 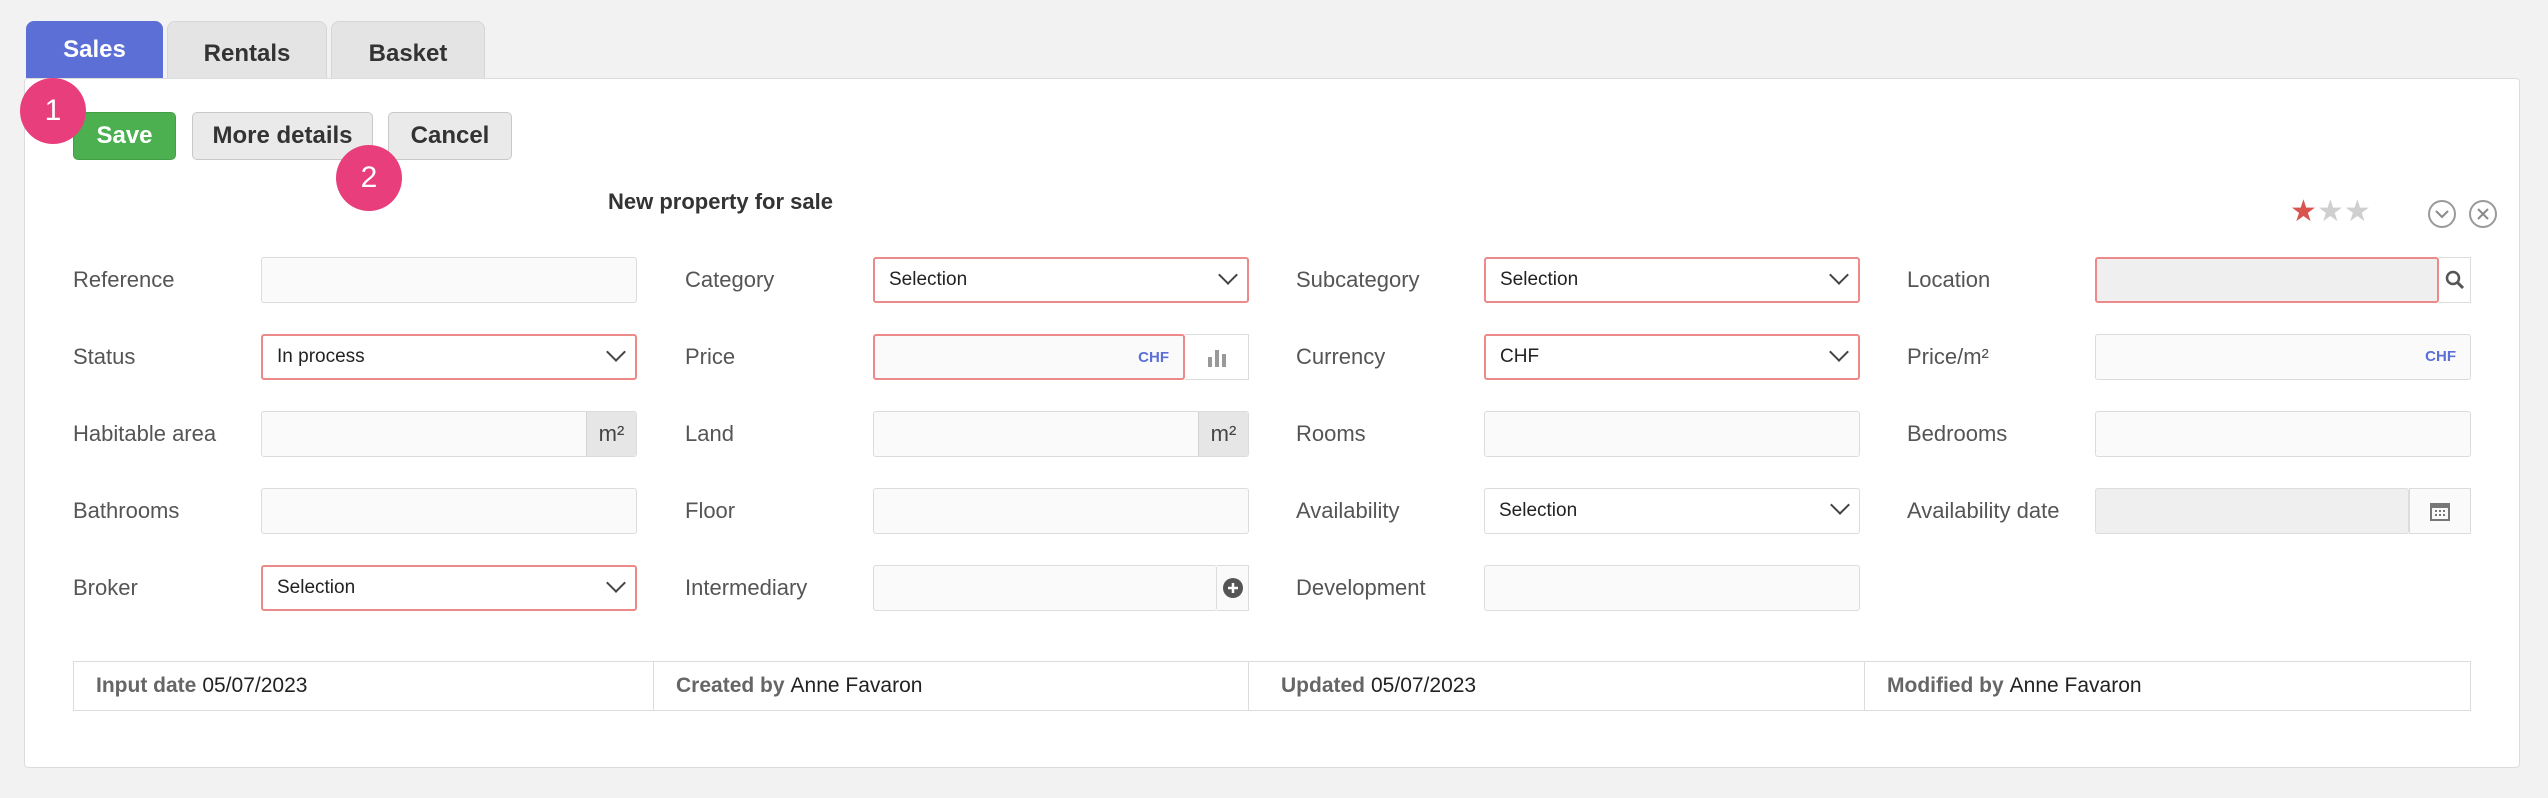 I want to click on currency-select: CHF, so click(x=1672, y=357).